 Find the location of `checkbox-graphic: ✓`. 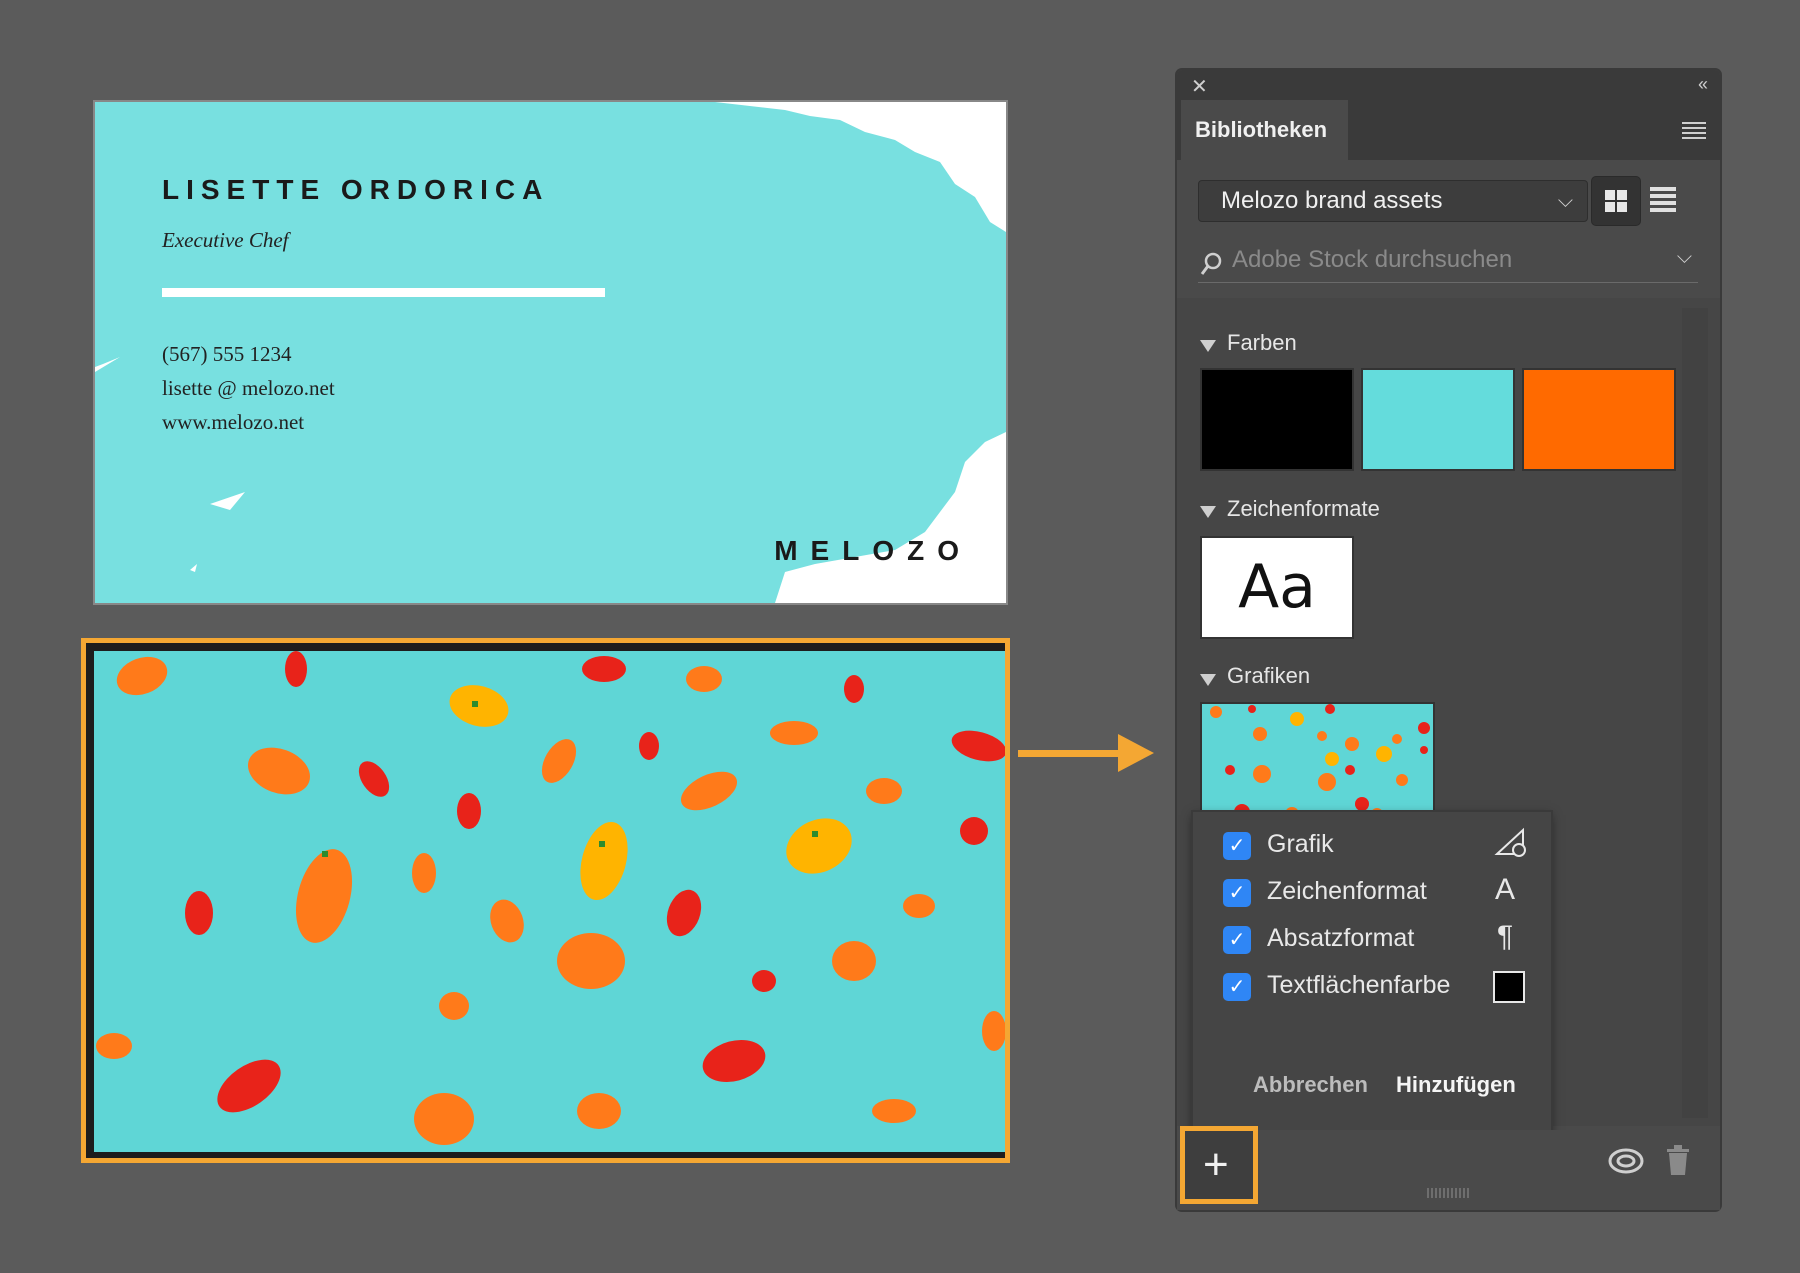

checkbox-graphic: ✓ is located at coordinates (1237, 846).